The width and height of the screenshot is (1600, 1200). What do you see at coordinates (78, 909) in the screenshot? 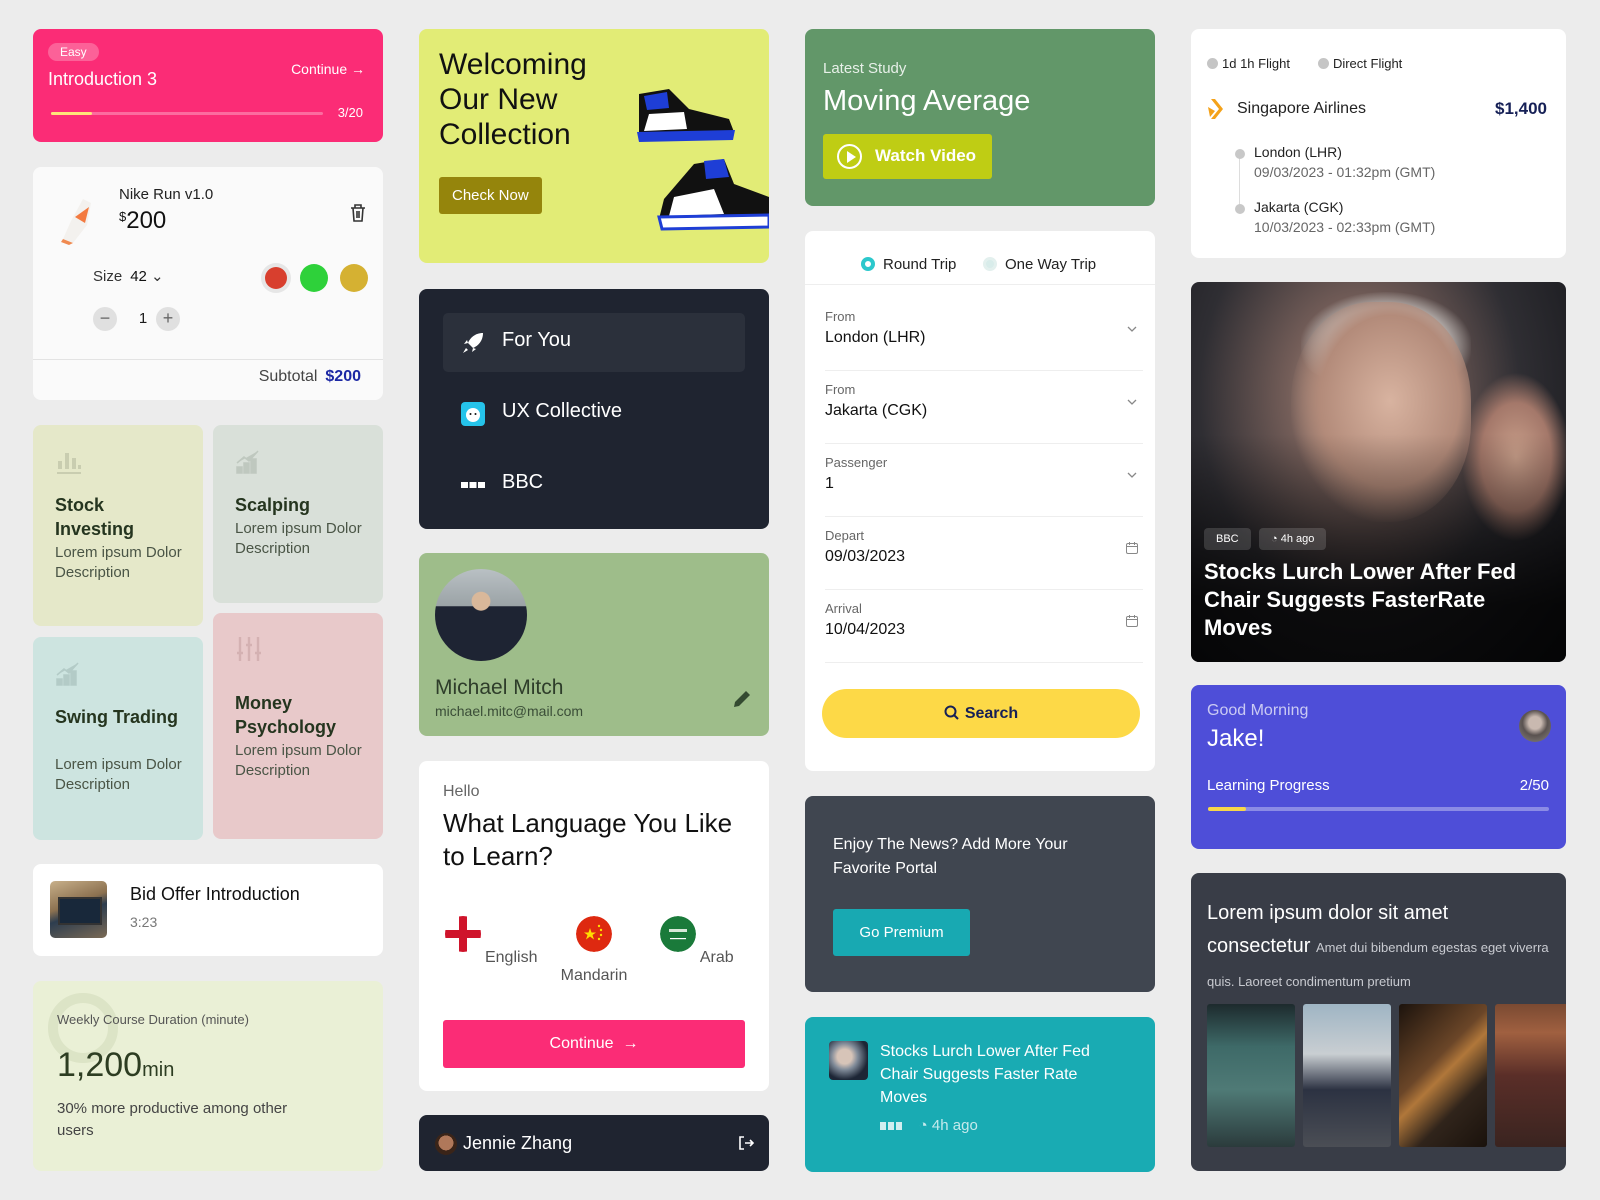
I see `video-thumbnail` at bounding box center [78, 909].